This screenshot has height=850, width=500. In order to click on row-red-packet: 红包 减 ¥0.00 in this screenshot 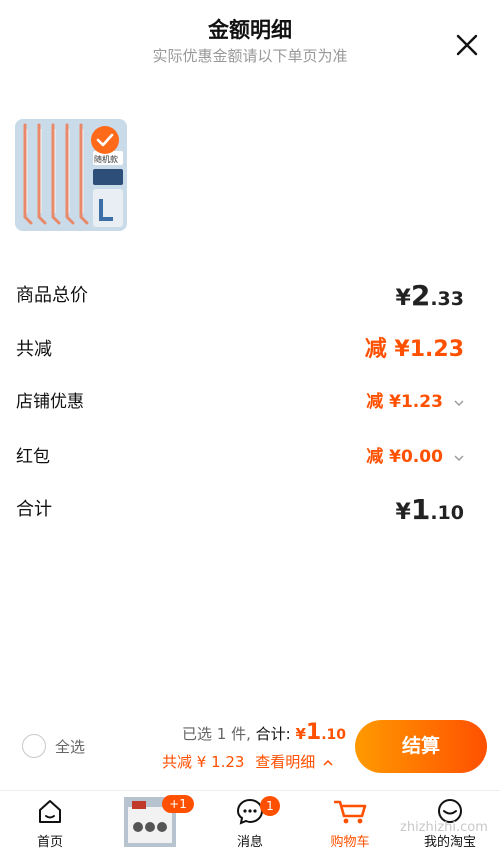, I will do `click(242, 457)`.